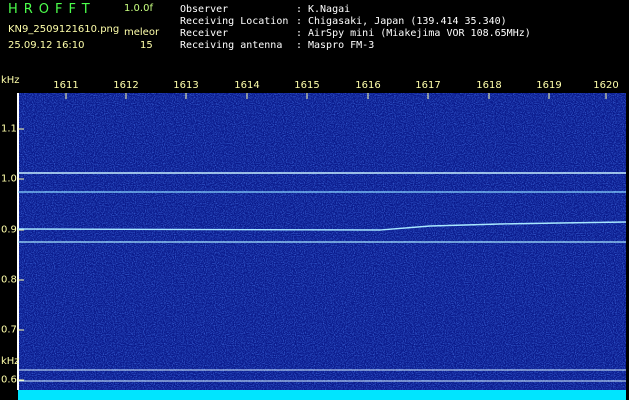 The height and width of the screenshot is (400, 629). Describe the element at coordinates (9, 179) in the screenshot. I see `freq-label: 1.0` at that location.